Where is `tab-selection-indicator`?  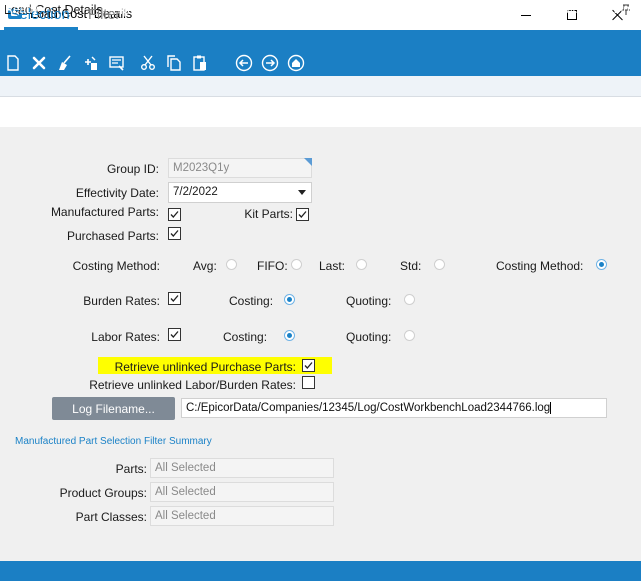 tab-selection-indicator is located at coordinates (41, 28).